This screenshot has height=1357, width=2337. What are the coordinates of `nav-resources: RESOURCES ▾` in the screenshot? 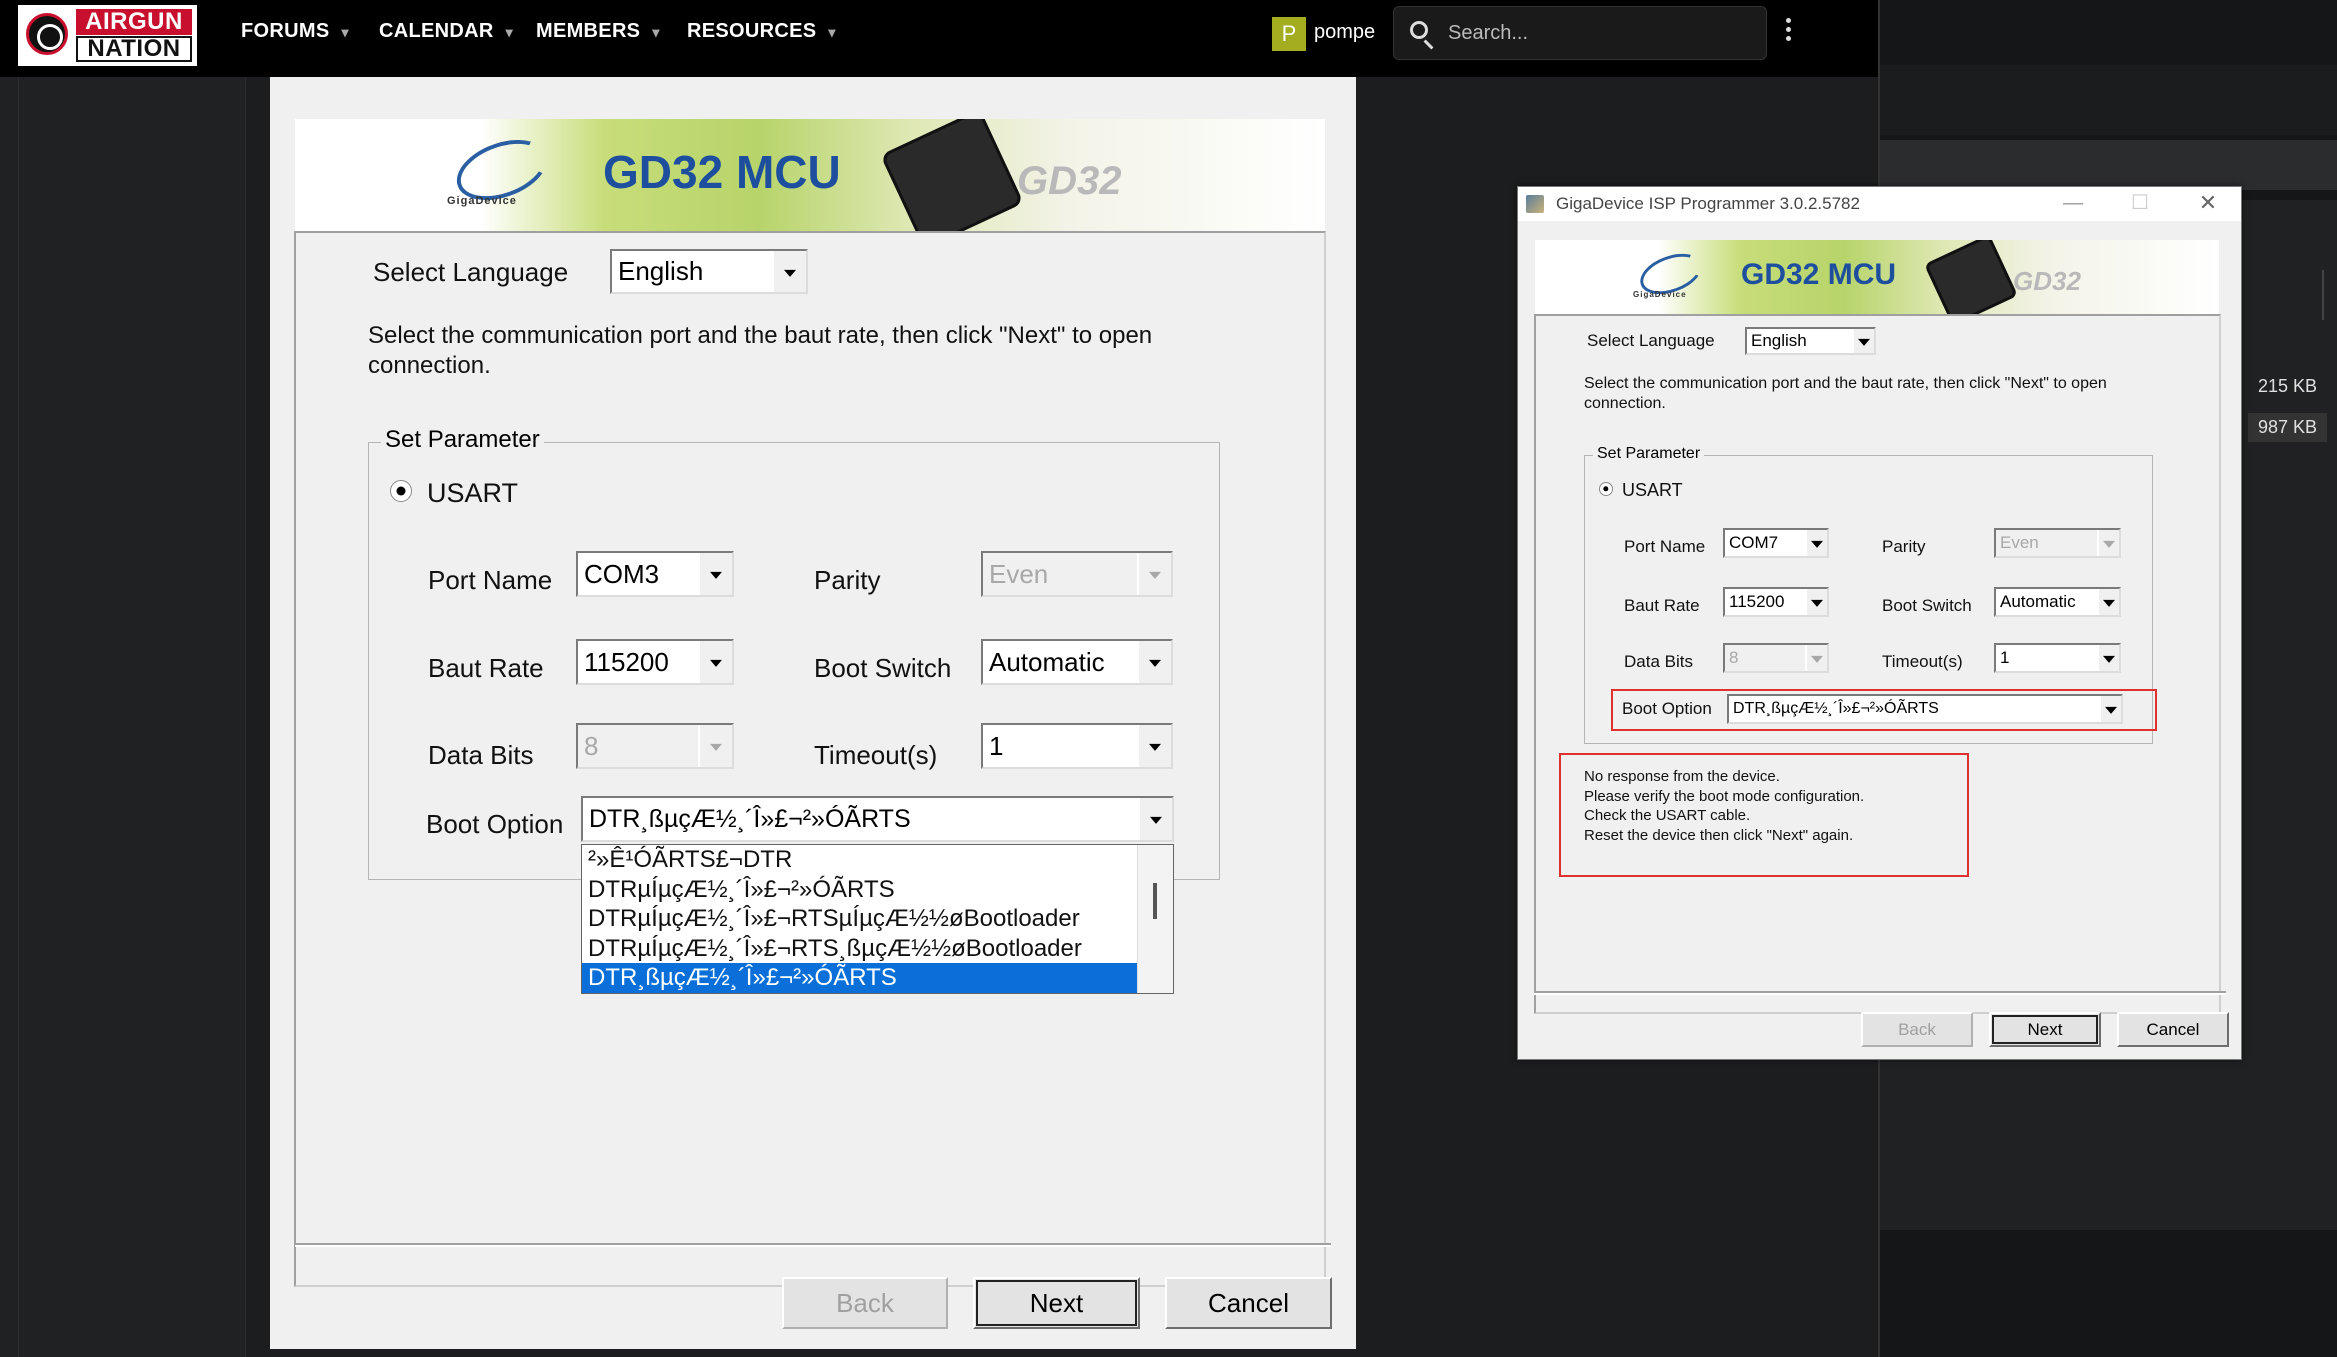 It's located at (761, 31).